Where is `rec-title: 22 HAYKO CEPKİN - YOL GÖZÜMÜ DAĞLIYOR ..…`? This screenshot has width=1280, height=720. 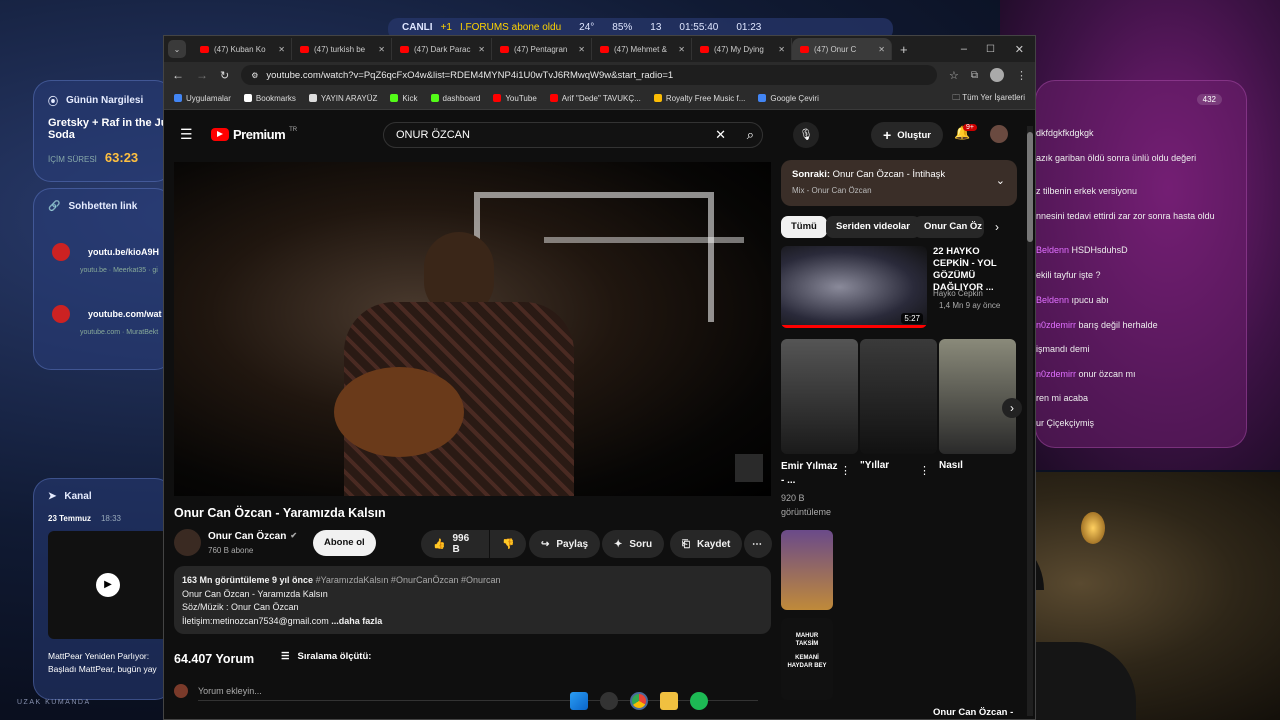 rec-title: 22 HAYKO CEPKİN - YOL GÖZÜMÜ DAĞLIYOR ..… is located at coordinates (975, 270).